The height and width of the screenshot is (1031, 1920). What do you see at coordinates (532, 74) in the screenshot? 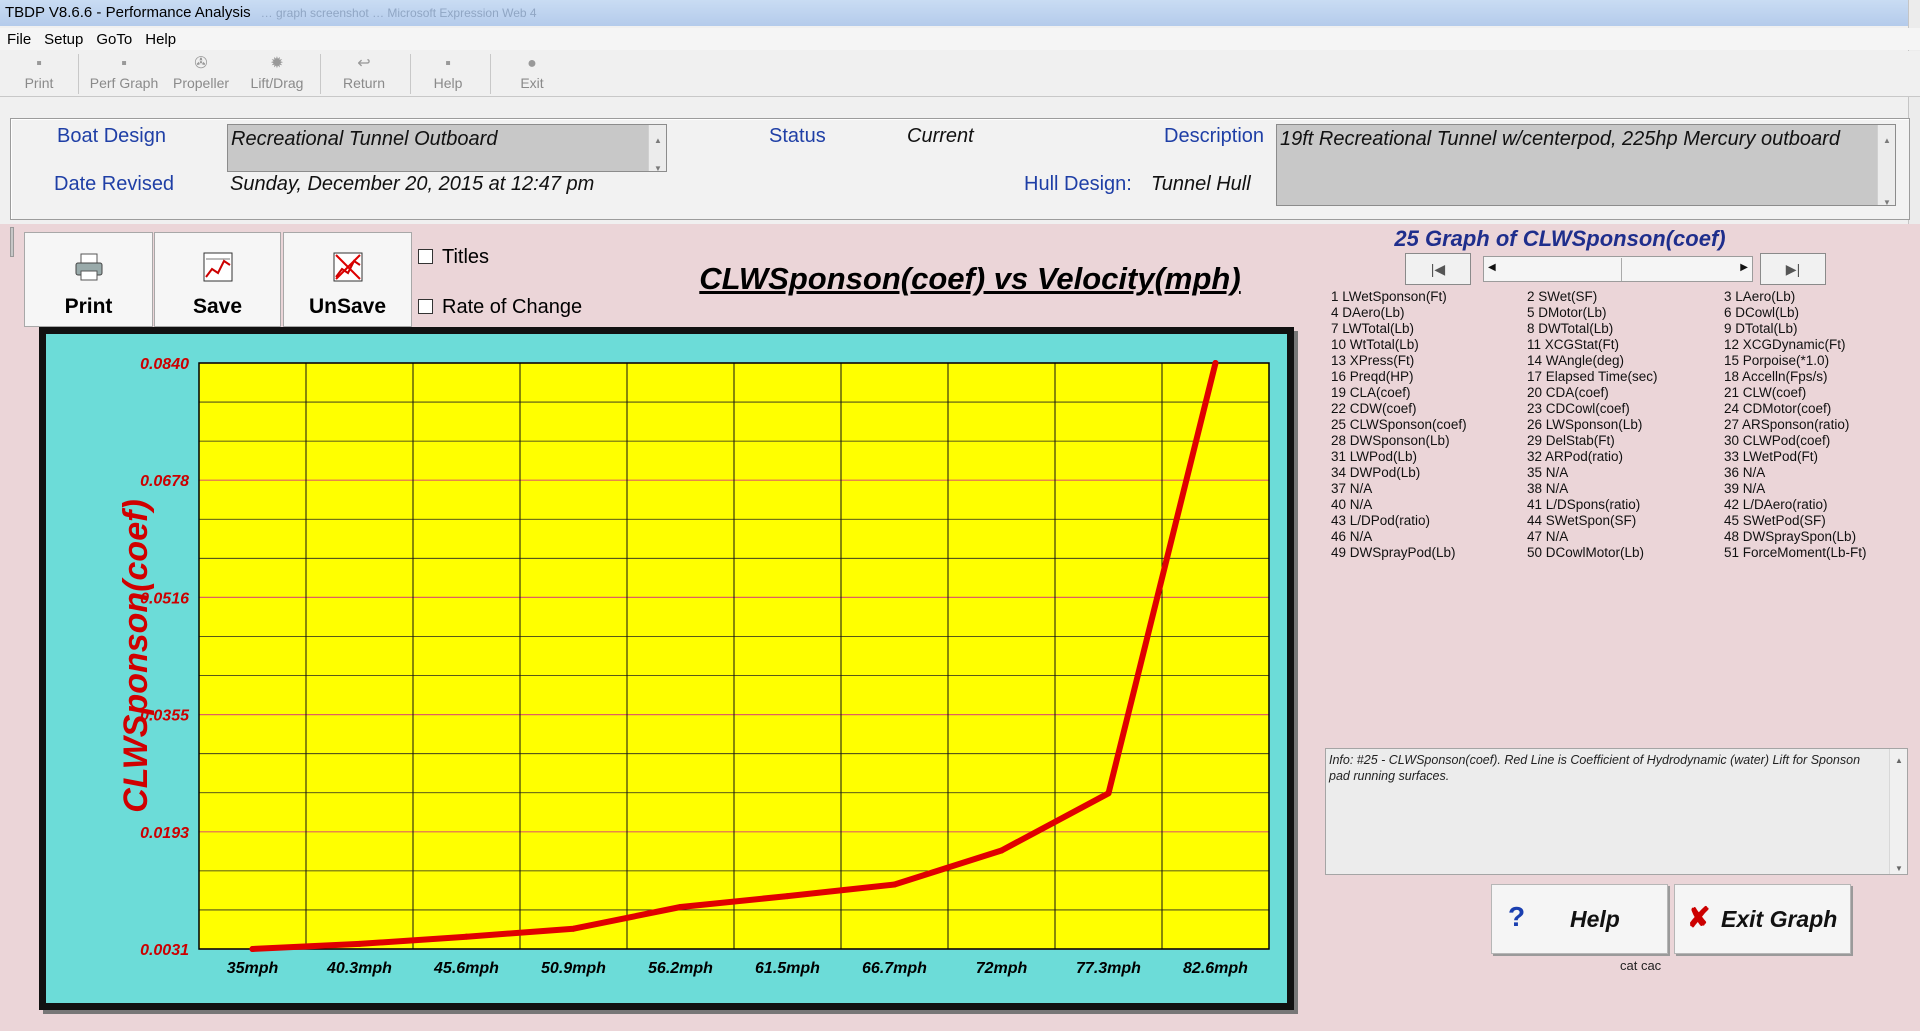
I see `toolbar-exit-button: ● Exit` at bounding box center [532, 74].